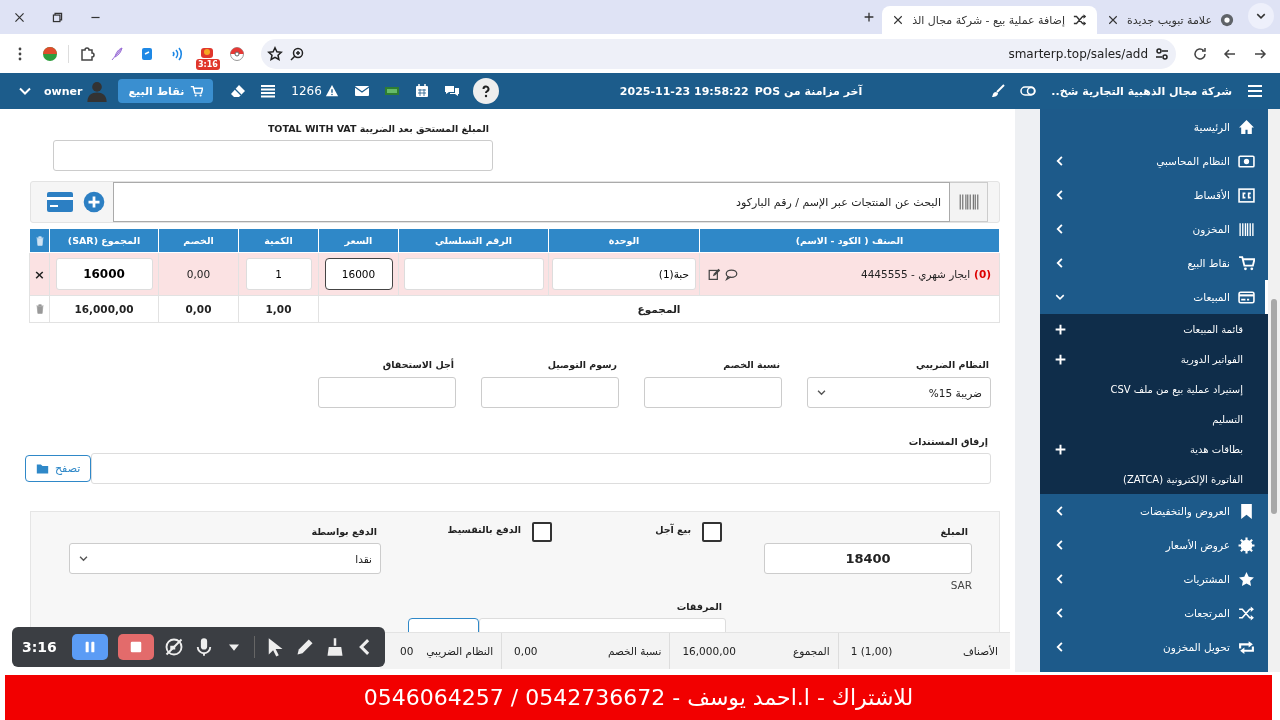 This screenshot has height=720, width=1280. Describe the element at coordinates (278, 274) in the screenshot. I see `input-field: 1` at that location.